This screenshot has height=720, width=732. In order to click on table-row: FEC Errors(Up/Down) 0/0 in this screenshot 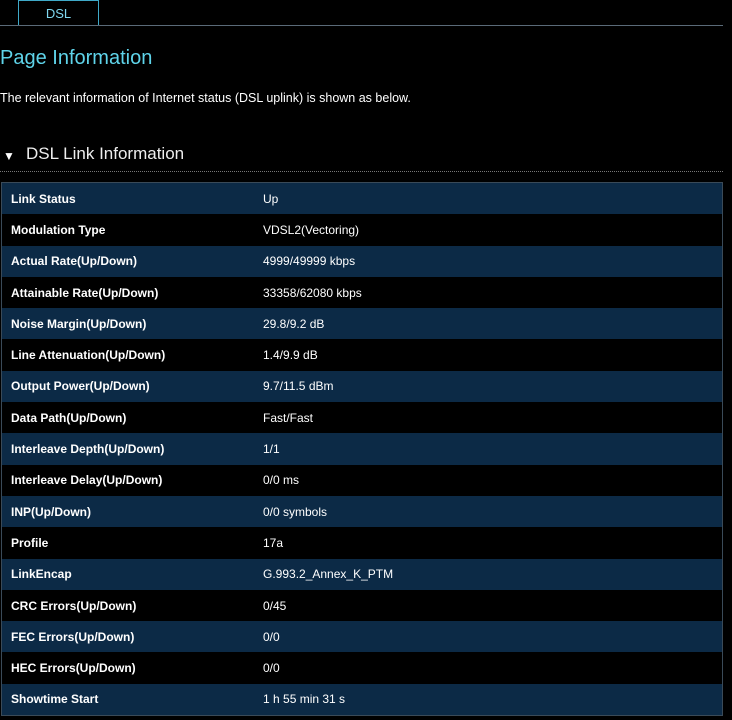, I will do `click(362, 637)`.